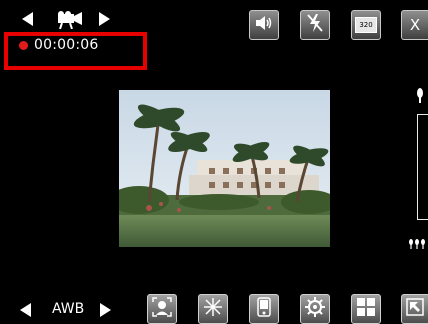 Image resolution: width=428 pixels, height=324 pixels. What do you see at coordinates (23, 45) in the screenshot?
I see `record-dot-icon` at bounding box center [23, 45].